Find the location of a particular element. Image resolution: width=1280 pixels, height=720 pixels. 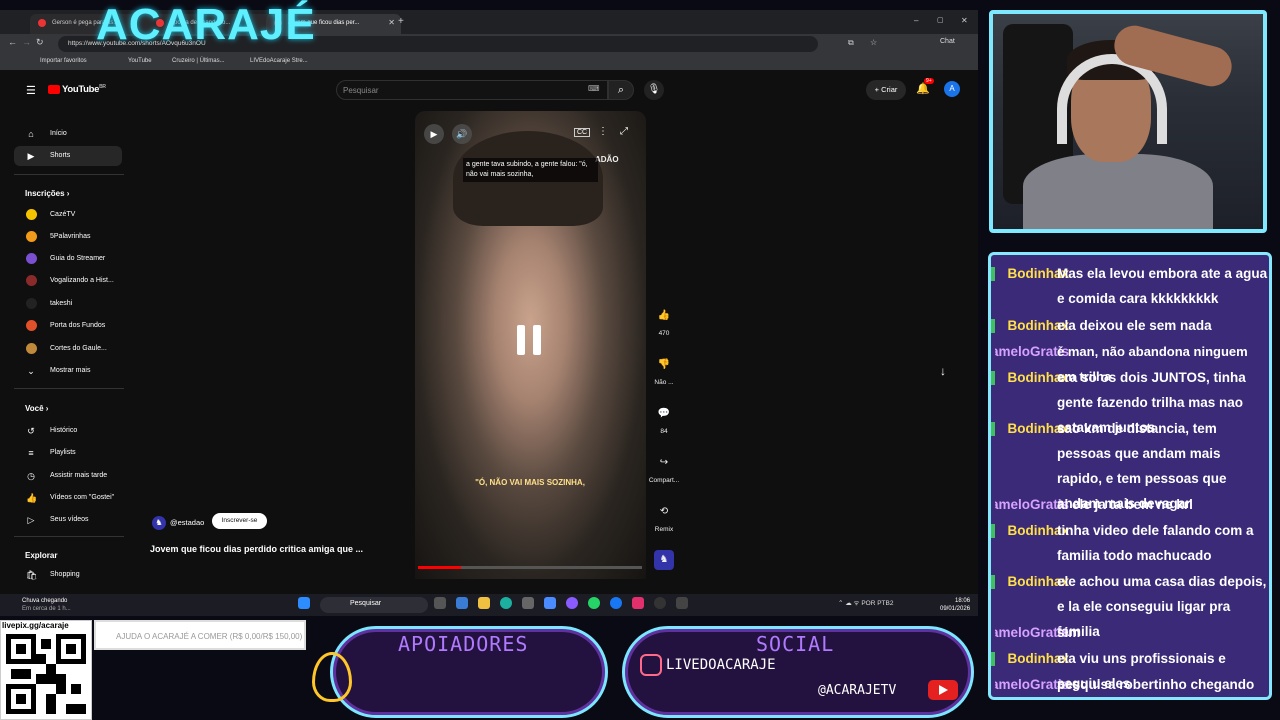

sidebar-item-your-videos: ▷ Seus vídeos is located at coordinates (68, 520).